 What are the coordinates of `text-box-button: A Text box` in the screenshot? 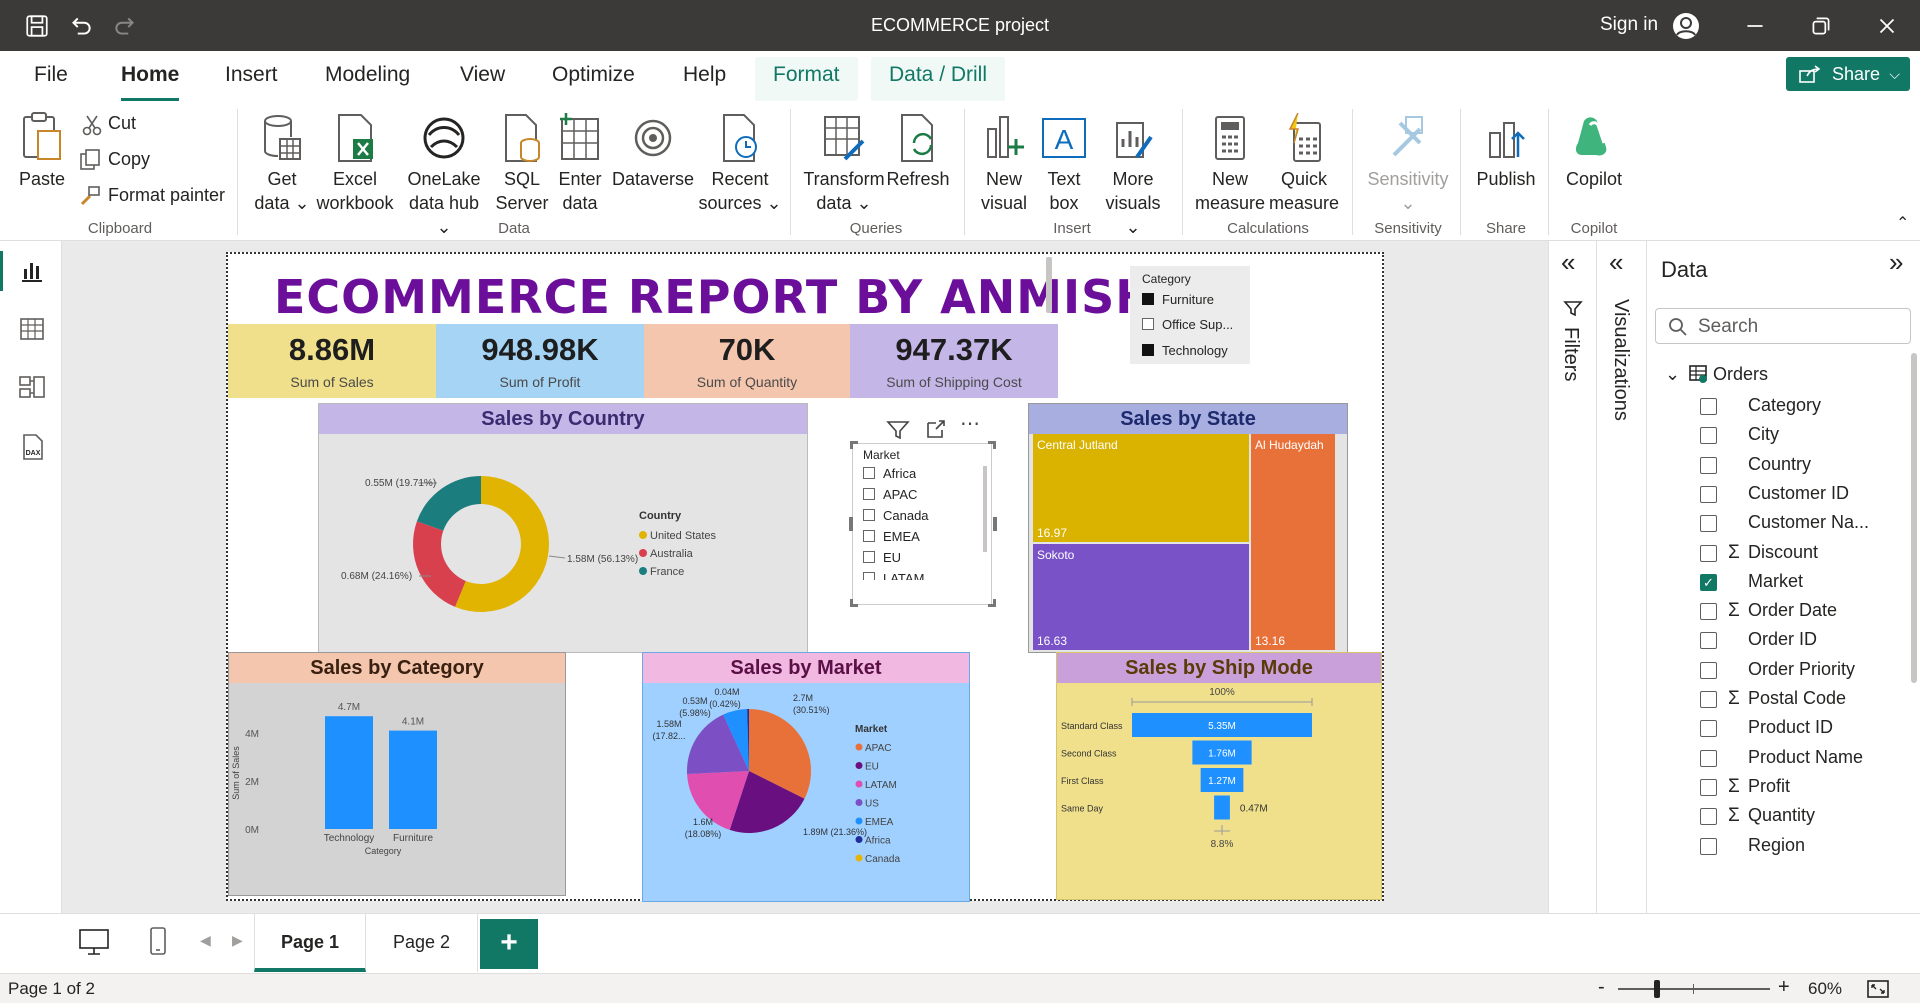 It's located at (1064, 164).